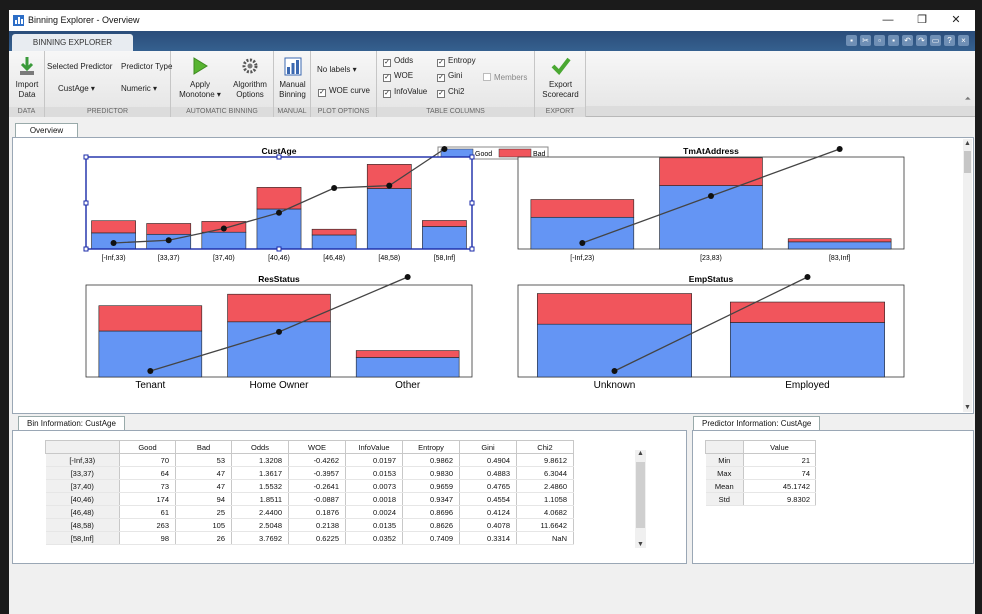 This screenshot has height=614, width=982. Describe the element at coordinates (218, 94) in the screenshot. I see `chevron-down-icon: ▾` at that location.